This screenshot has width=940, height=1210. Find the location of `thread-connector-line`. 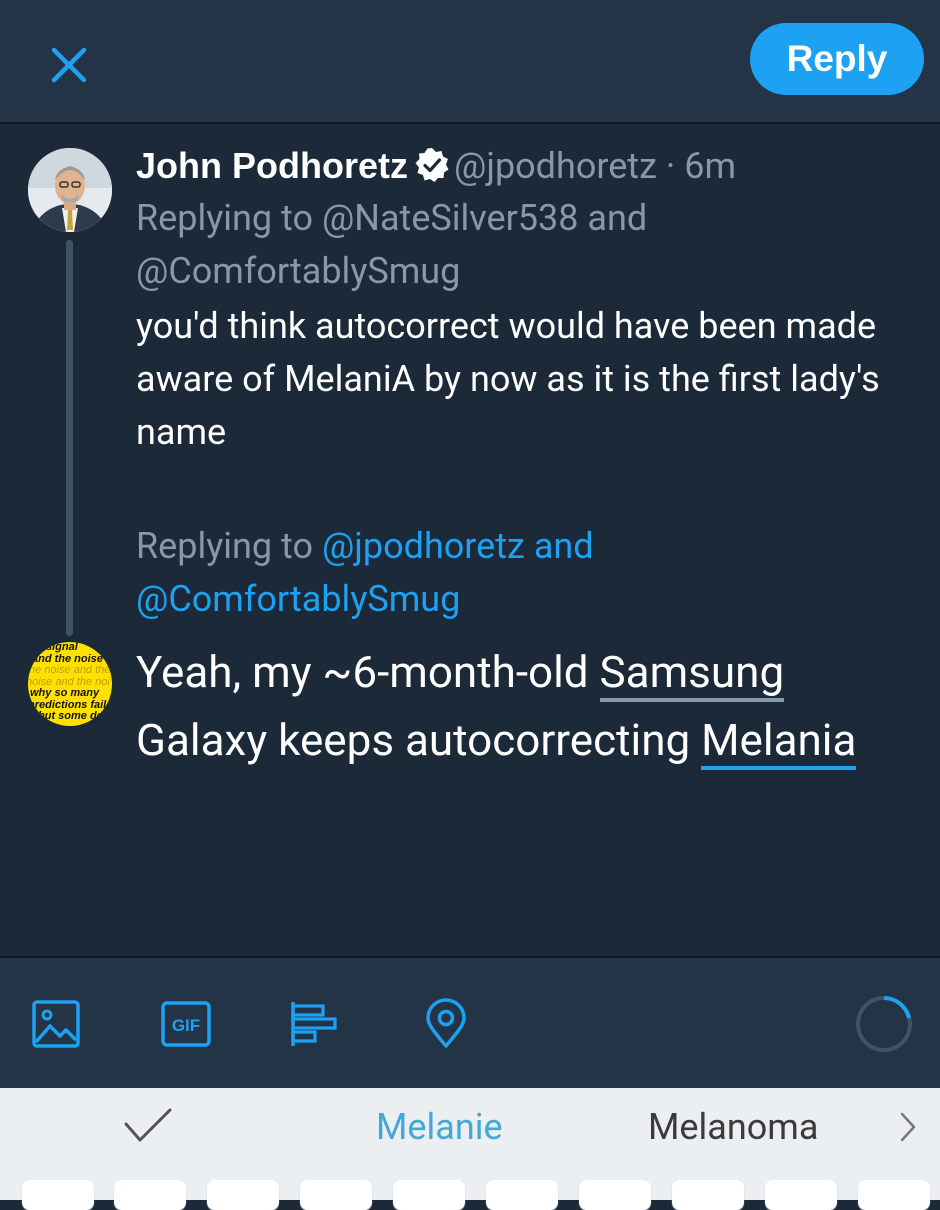

thread-connector-line is located at coordinates (69, 438).